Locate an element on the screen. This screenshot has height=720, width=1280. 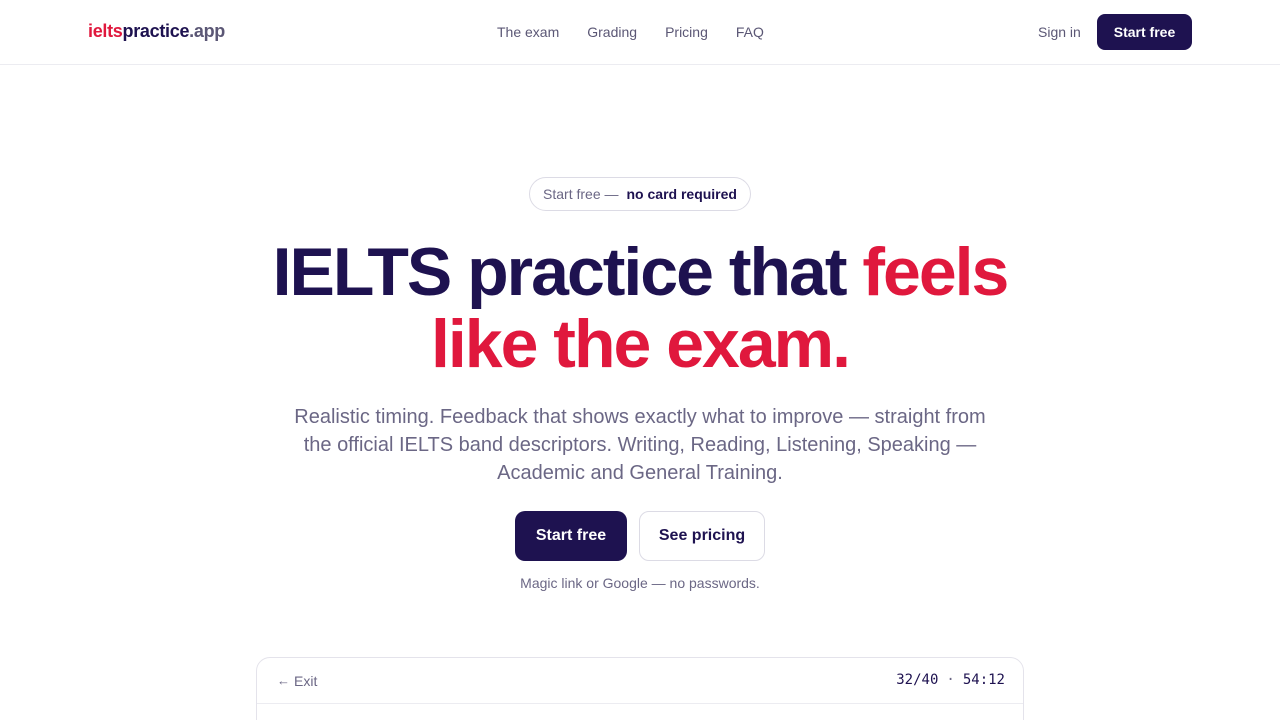
nav-link-grading: Grading is located at coordinates (612, 32).